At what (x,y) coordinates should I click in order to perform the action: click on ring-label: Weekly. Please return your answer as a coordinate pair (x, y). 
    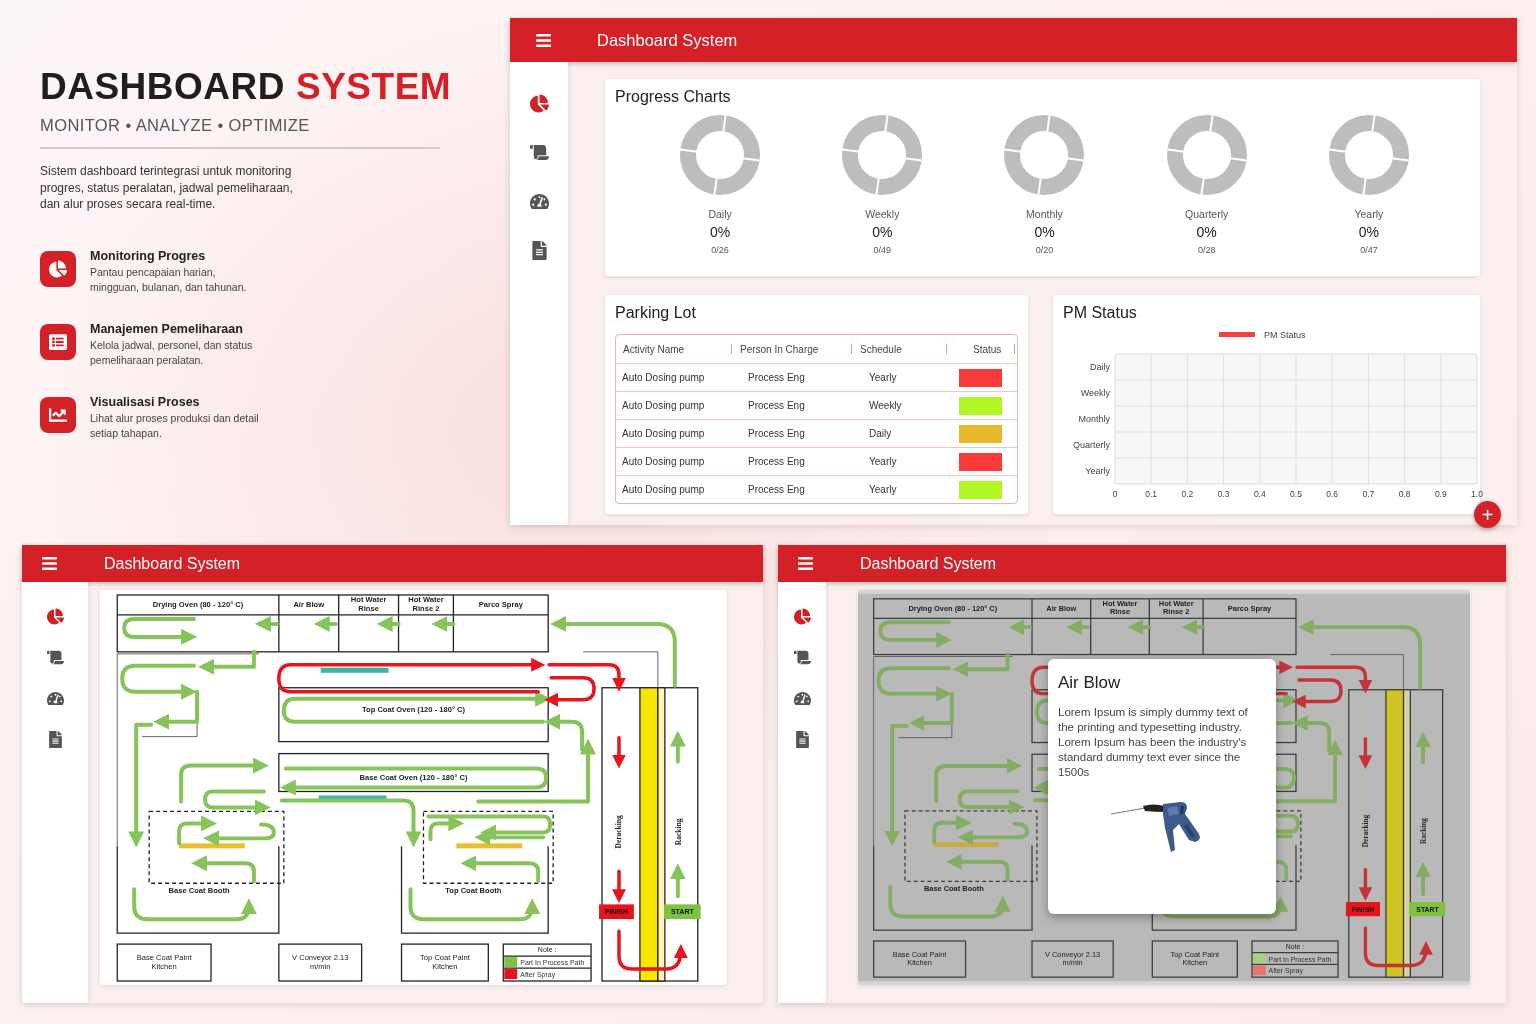
    Looking at the image, I should click on (882, 214).